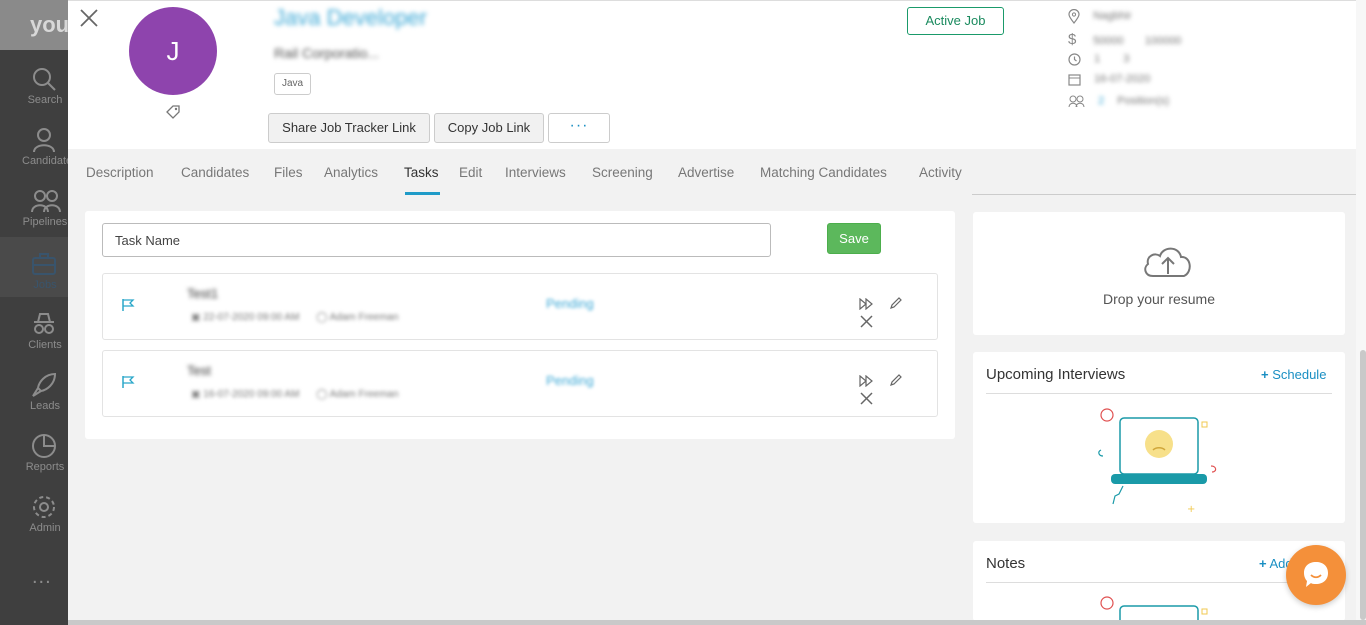  What do you see at coordinates (421, 172) in the screenshot?
I see `tab-tasks: Tasks` at bounding box center [421, 172].